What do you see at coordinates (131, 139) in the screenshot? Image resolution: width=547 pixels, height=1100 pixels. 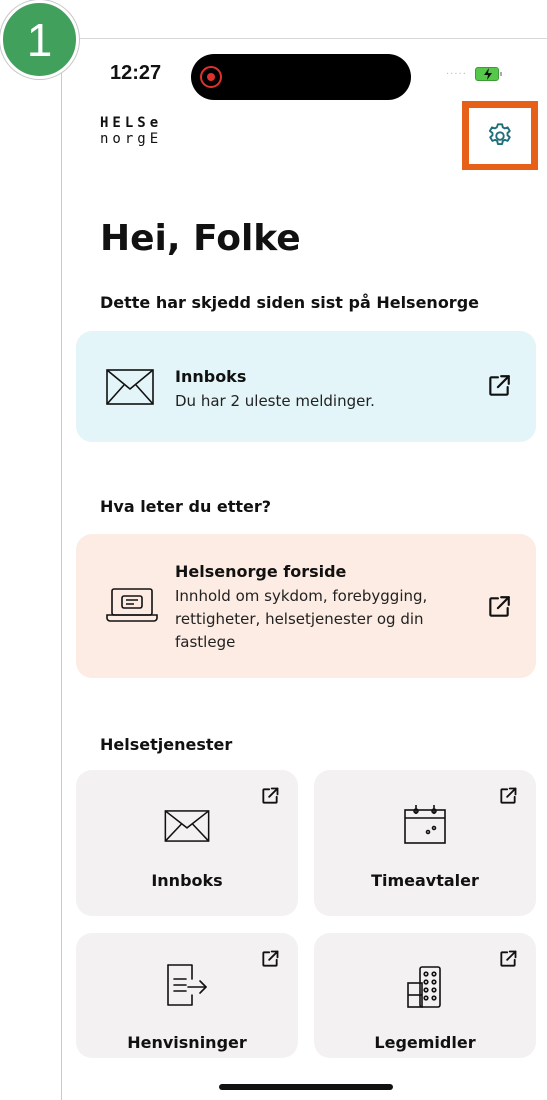 I see `logo-line2: norgE` at bounding box center [131, 139].